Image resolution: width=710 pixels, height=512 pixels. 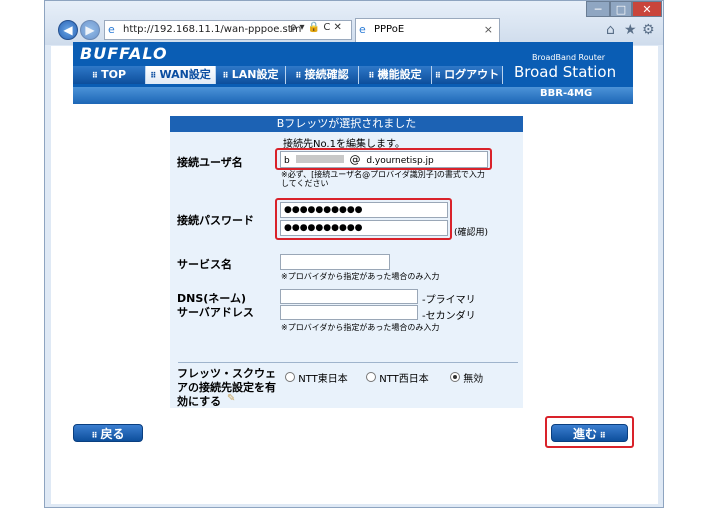 What do you see at coordinates (323, 379) in the screenshot?
I see `flets-option-east-label: NTT東日本` at bounding box center [323, 379].